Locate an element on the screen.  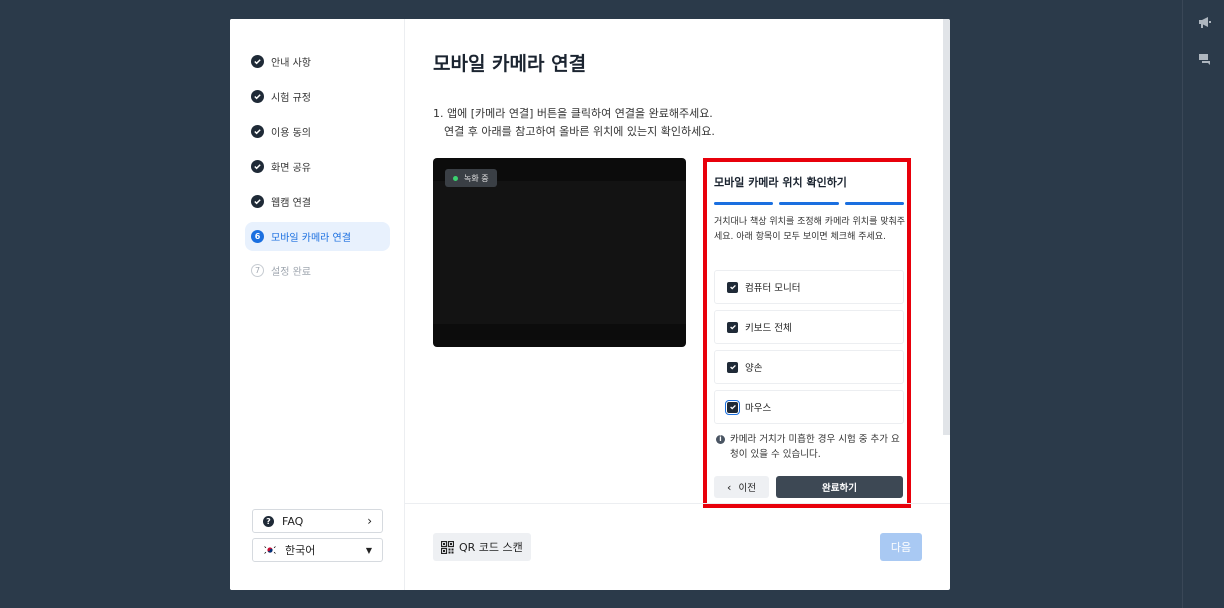
chevron-left-icon: ‹ is located at coordinates (729, 487).